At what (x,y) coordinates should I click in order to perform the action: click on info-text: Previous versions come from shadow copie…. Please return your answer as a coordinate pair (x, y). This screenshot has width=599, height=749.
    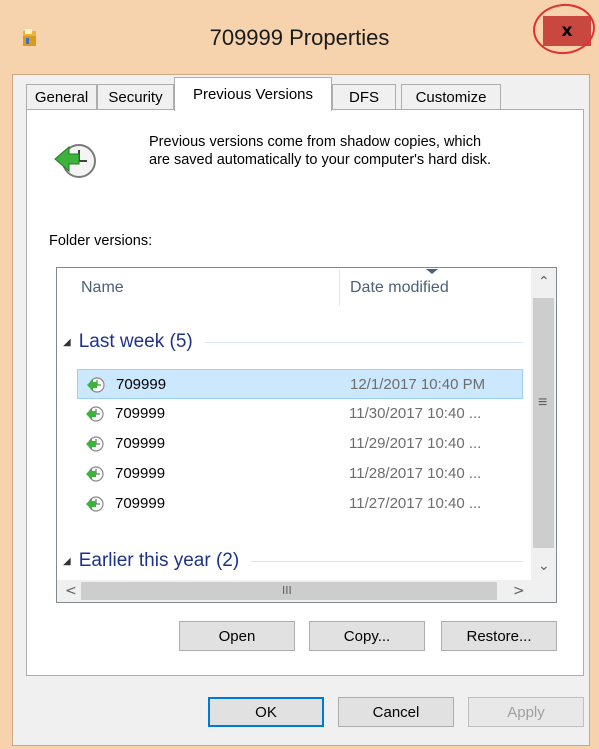
    Looking at the image, I should click on (359, 151).